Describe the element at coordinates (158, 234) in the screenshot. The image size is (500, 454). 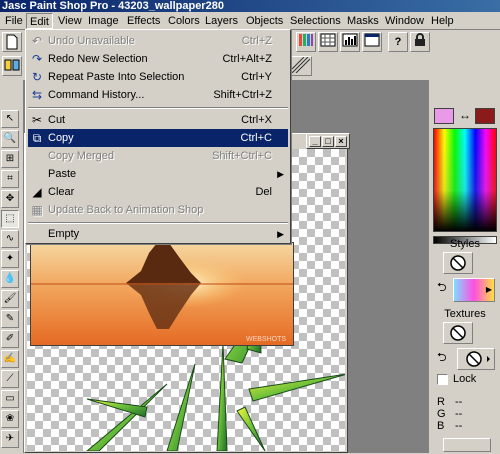
I see `menu-item-empty: Empty ▶` at that location.